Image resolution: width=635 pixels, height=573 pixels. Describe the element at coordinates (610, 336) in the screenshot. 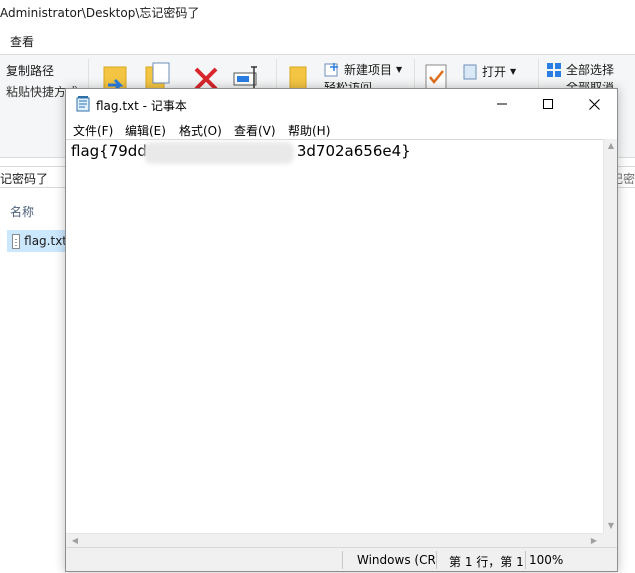

I see `vertical-scrollbar: ▲ ▼` at that location.